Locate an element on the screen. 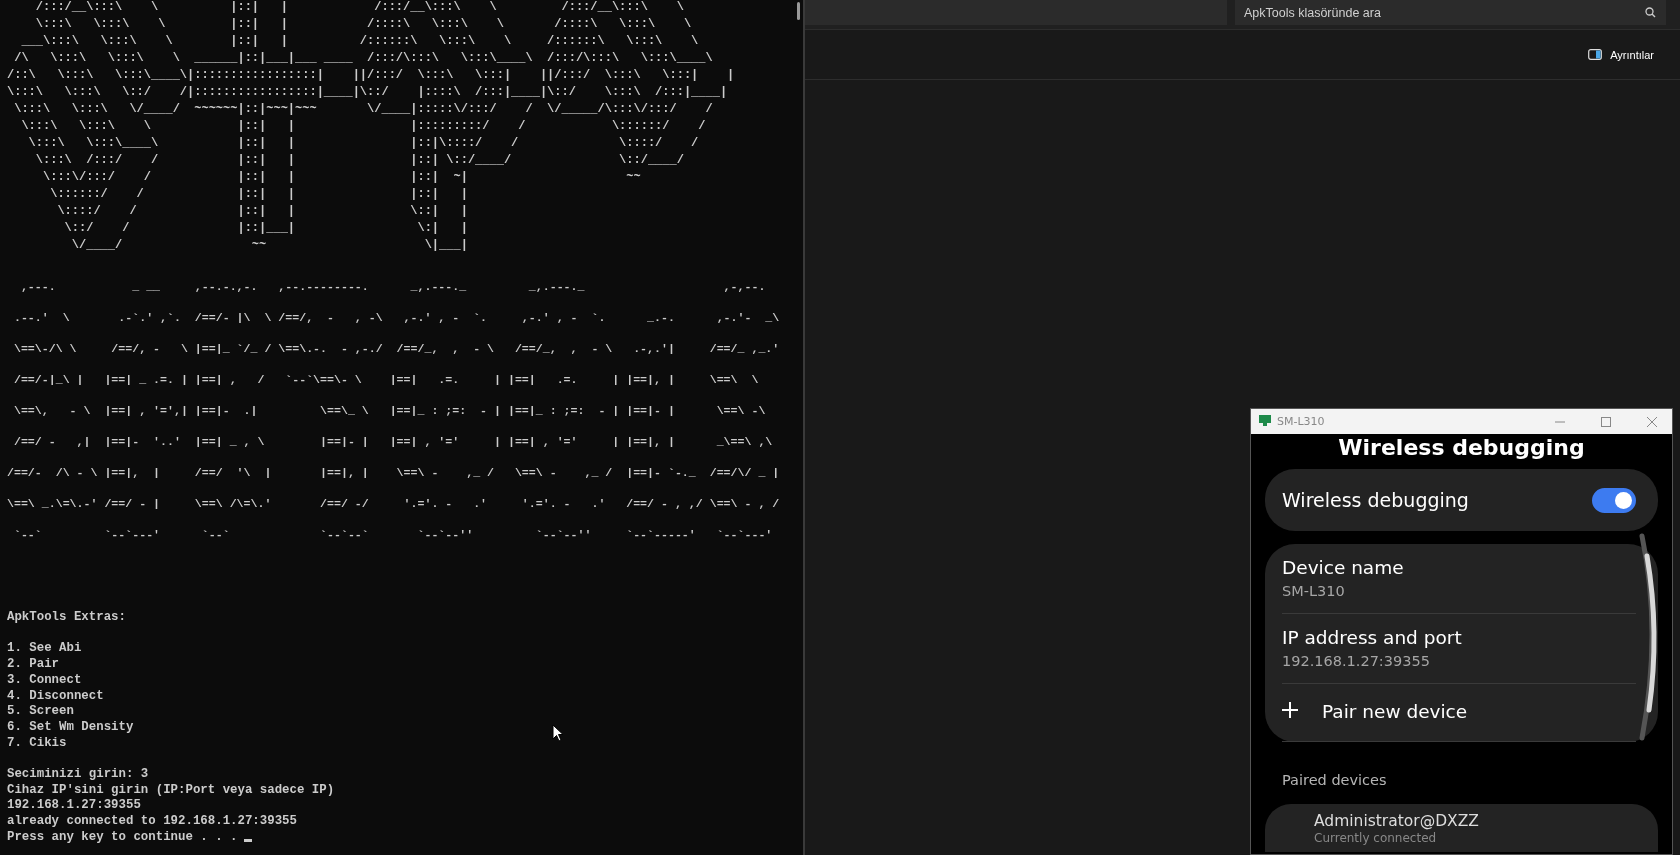 The height and width of the screenshot is (855, 1680). ascii-art-line: \:::\ \:::\ \ |::| | /::::\ \:::\ \ /::::\ \:::\ \ is located at coordinates (363, 24).